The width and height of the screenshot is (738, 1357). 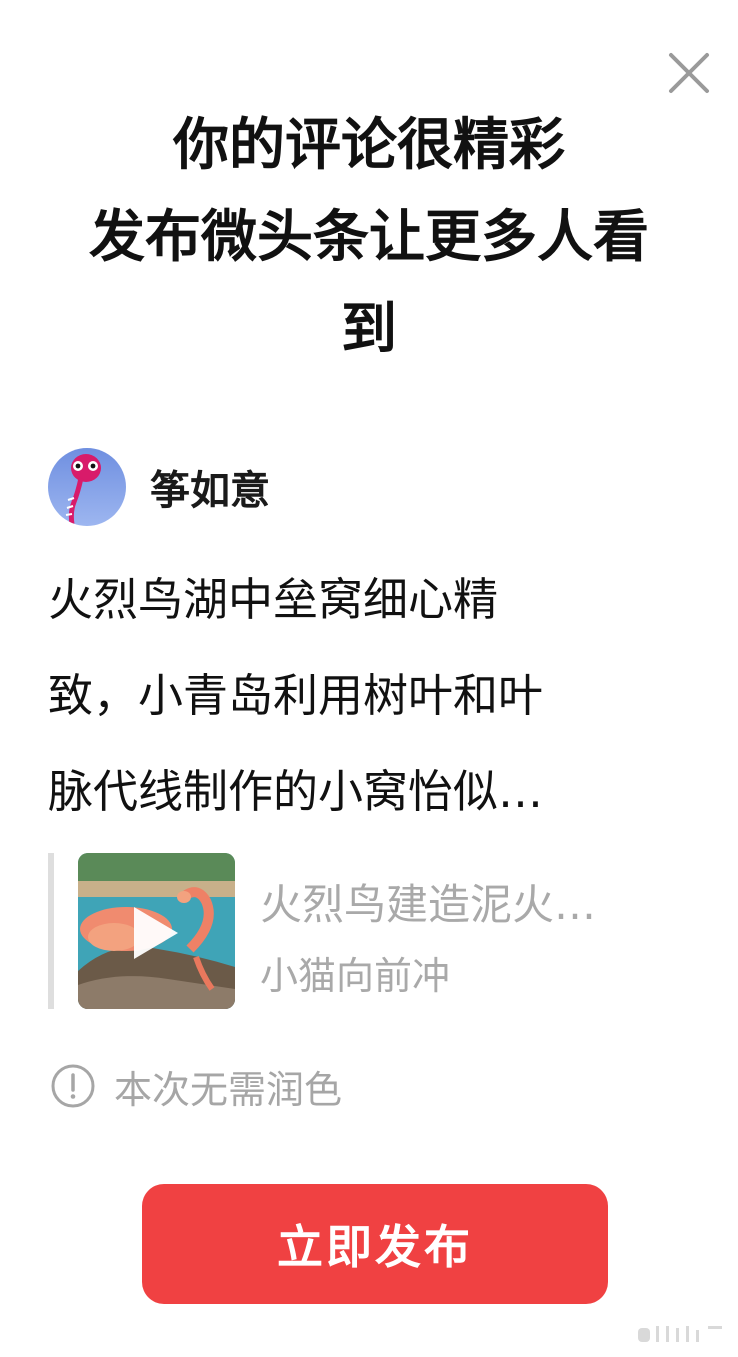 I want to click on quote-bar, so click(x=51, y=931).